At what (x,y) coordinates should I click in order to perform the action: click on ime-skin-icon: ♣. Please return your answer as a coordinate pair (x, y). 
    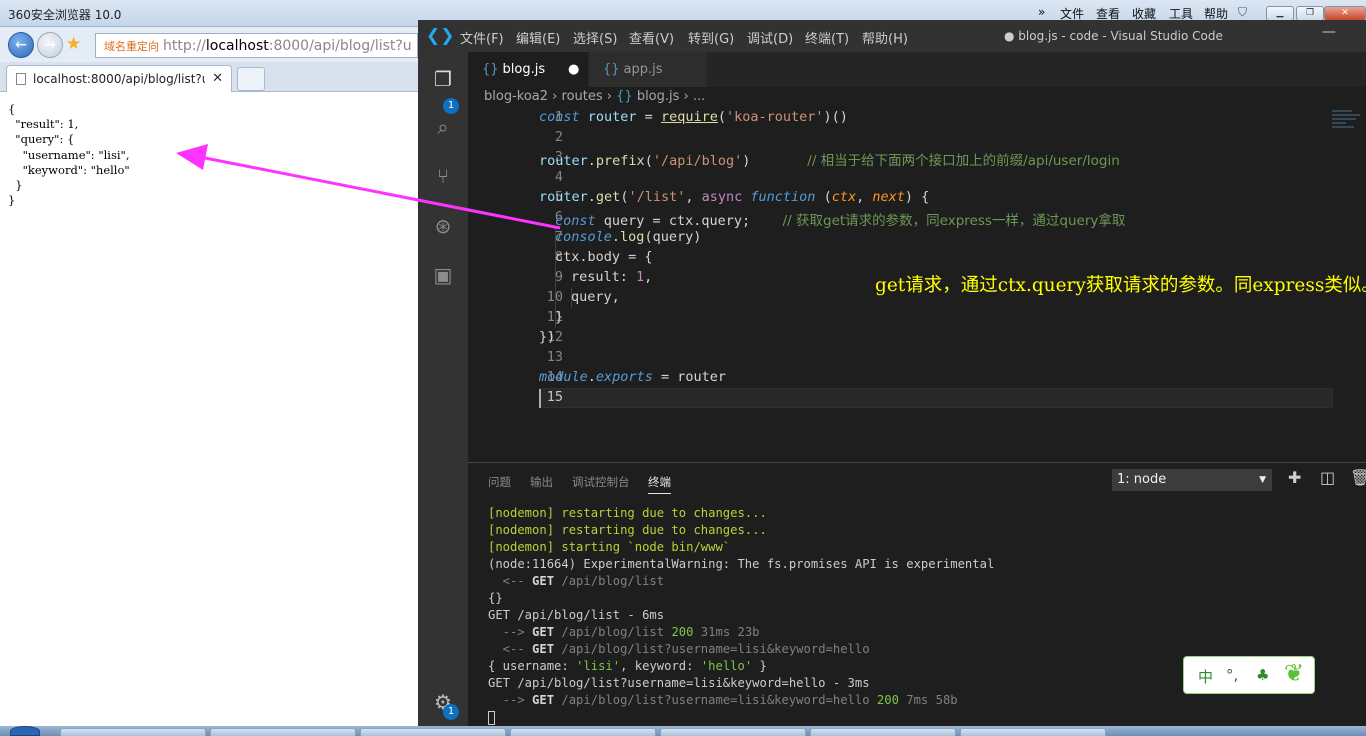
    Looking at the image, I should click on (1262, 675).